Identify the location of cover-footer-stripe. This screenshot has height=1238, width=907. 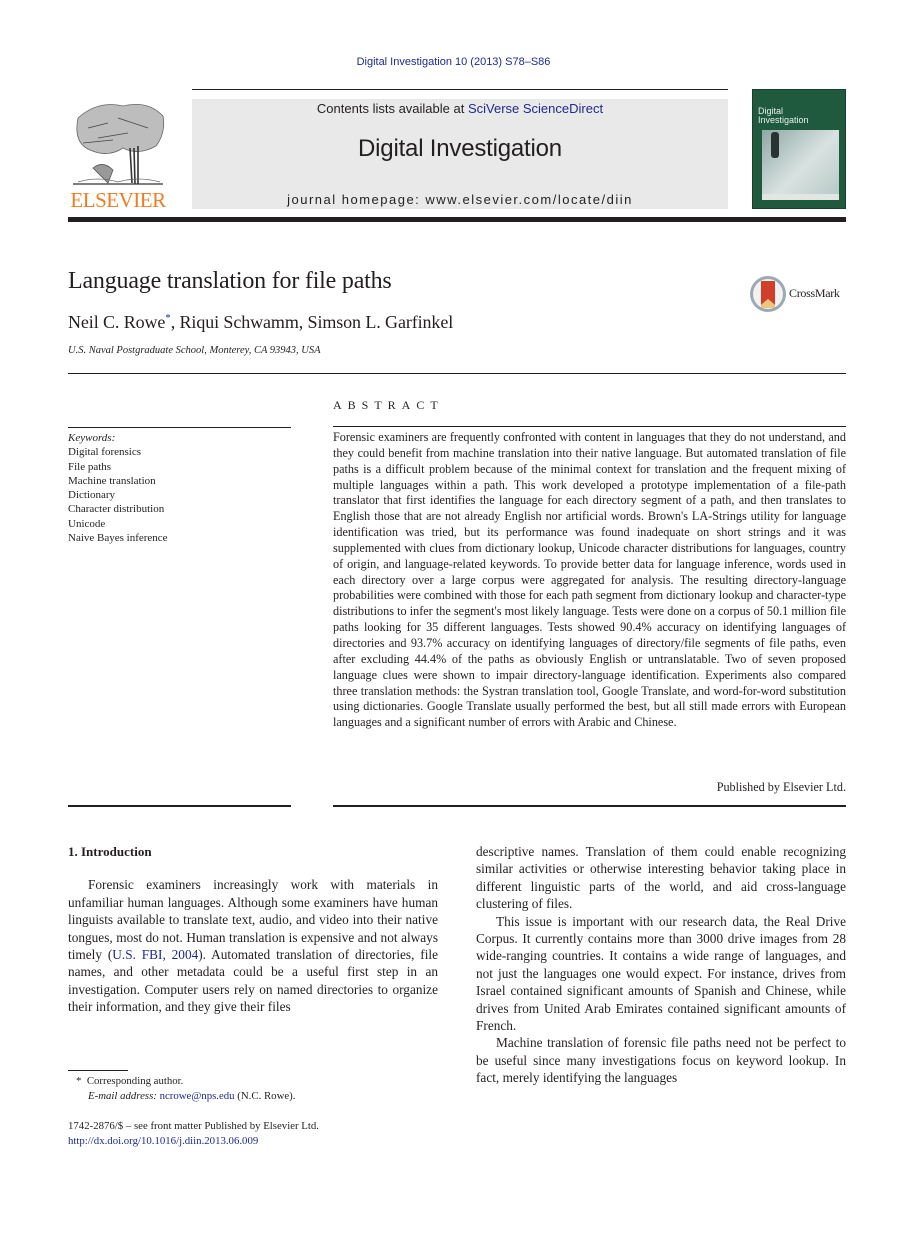
(800, 197).